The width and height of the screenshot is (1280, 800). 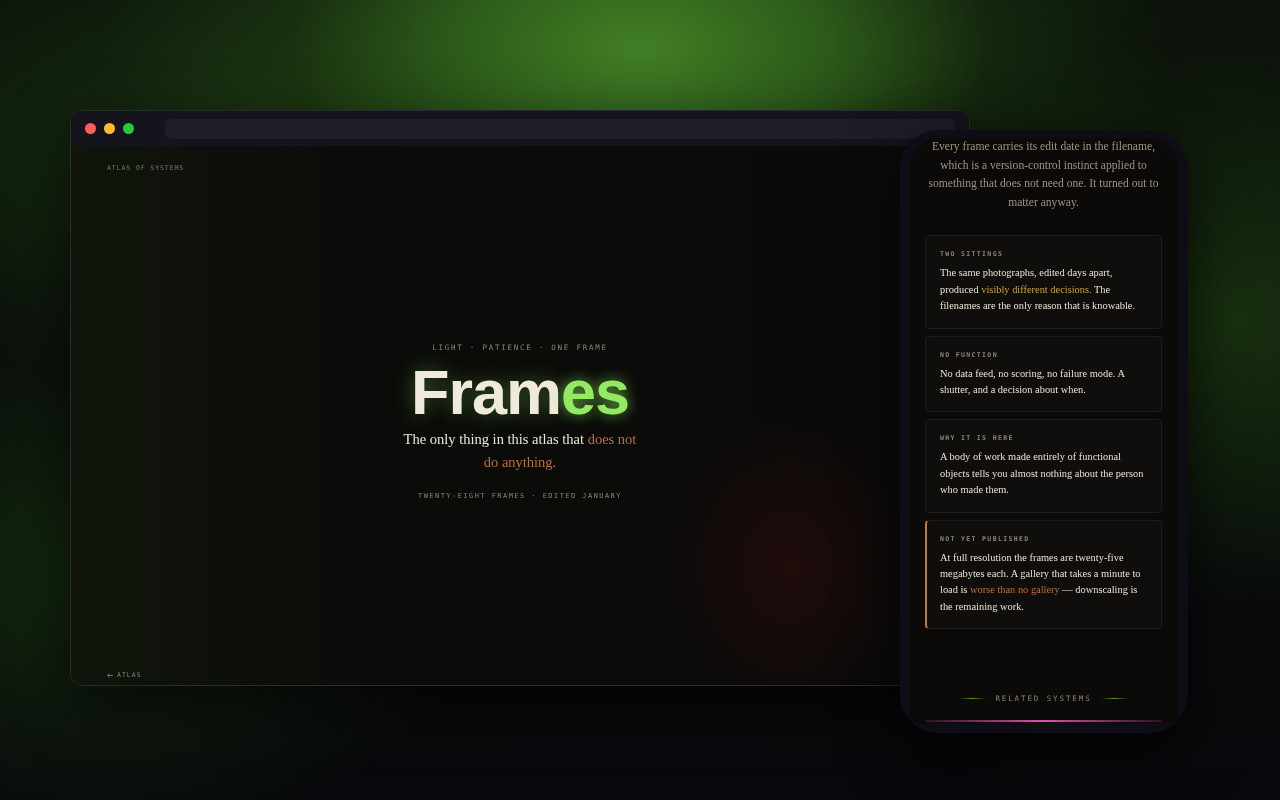 I want to click on card-body: No data feed, no scoring, no failure mode. A shutter, and a decision about when., so click(x=1033, y=381).